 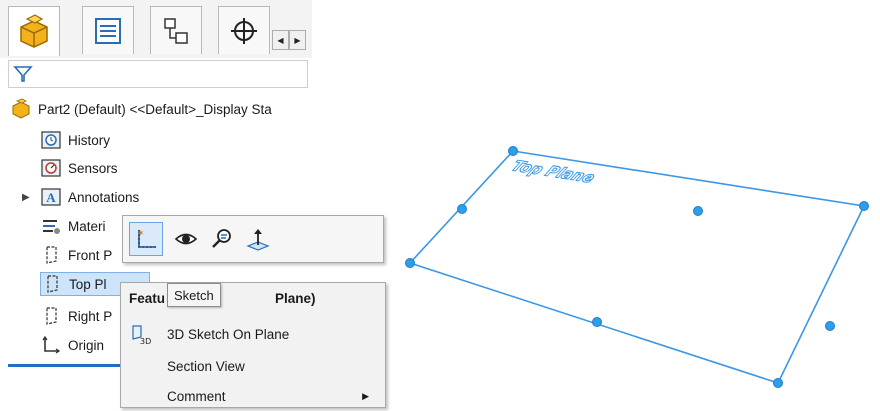 What do you see at coordinates (253, 366) in the screenshot?
I see `menu-item-section-view: Section View` at bounding box center [253, 366].